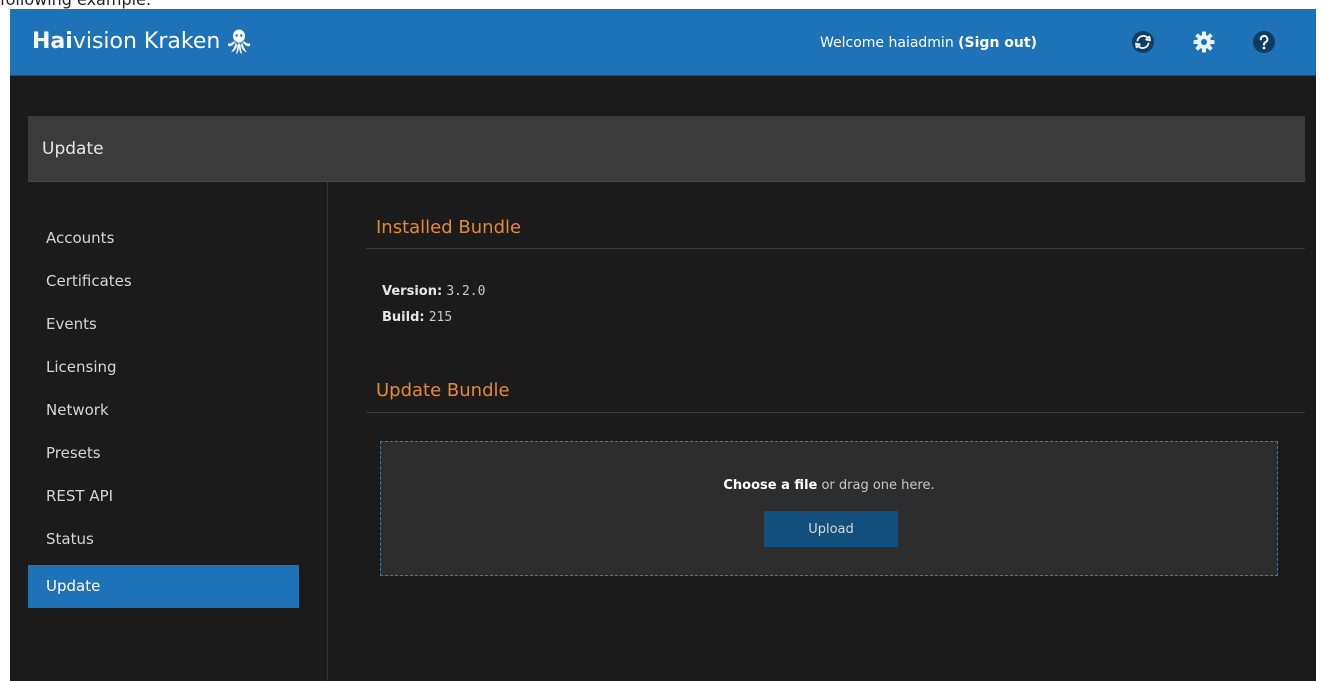 Image resolution: width=1327 pixels, height=681 pixels. What do you see at coordinates (403, 317) in the screenshot?
I see `build-label: Build:` at bounding box center [403, 317].